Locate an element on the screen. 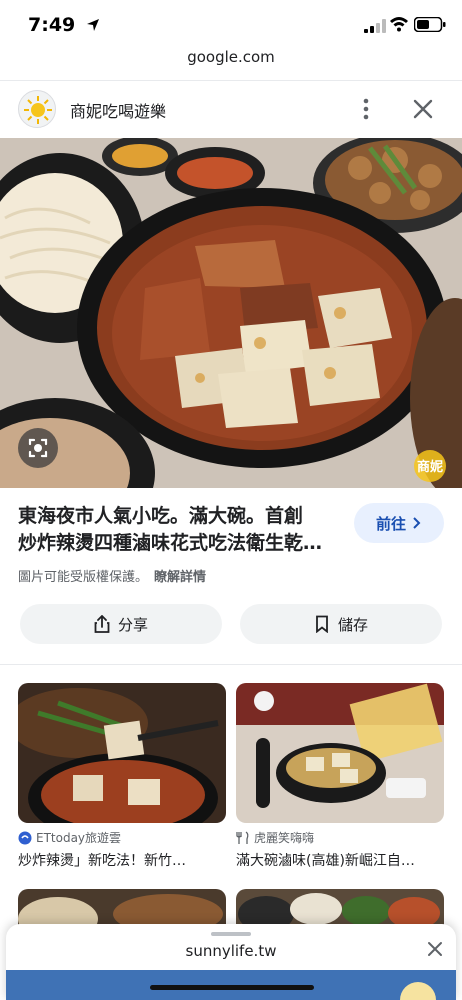 The image size is (462, 1000). watermark-logo: 商妮 is located at coordinates (428, 464).